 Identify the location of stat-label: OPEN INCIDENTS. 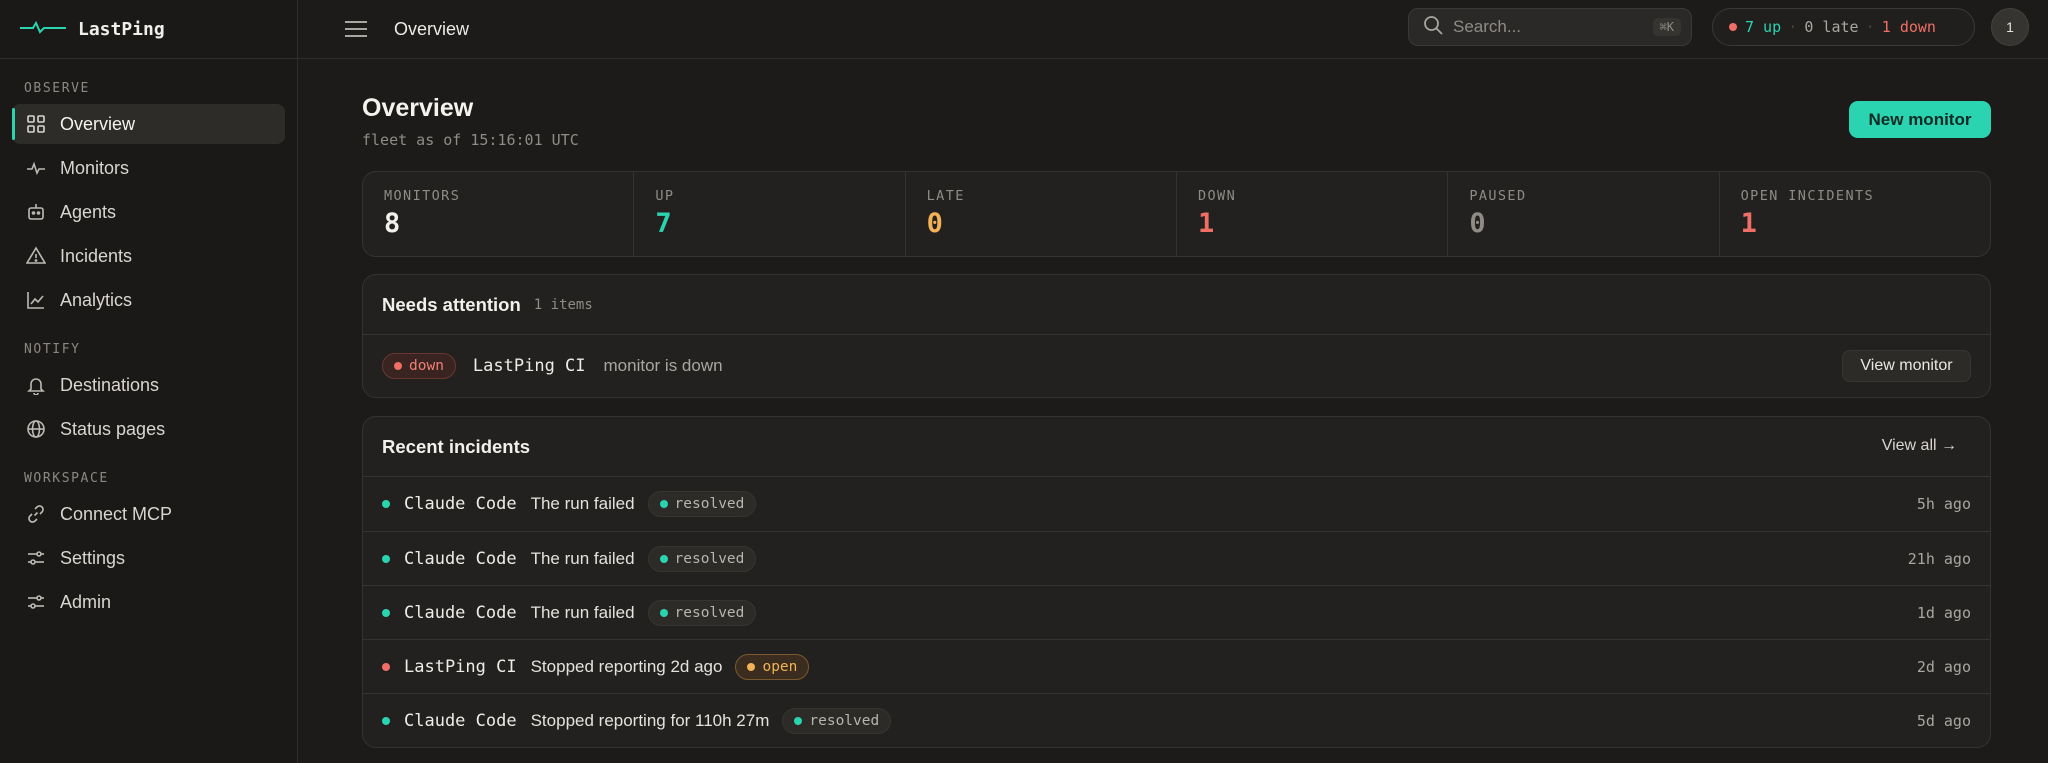
(1807, 196).